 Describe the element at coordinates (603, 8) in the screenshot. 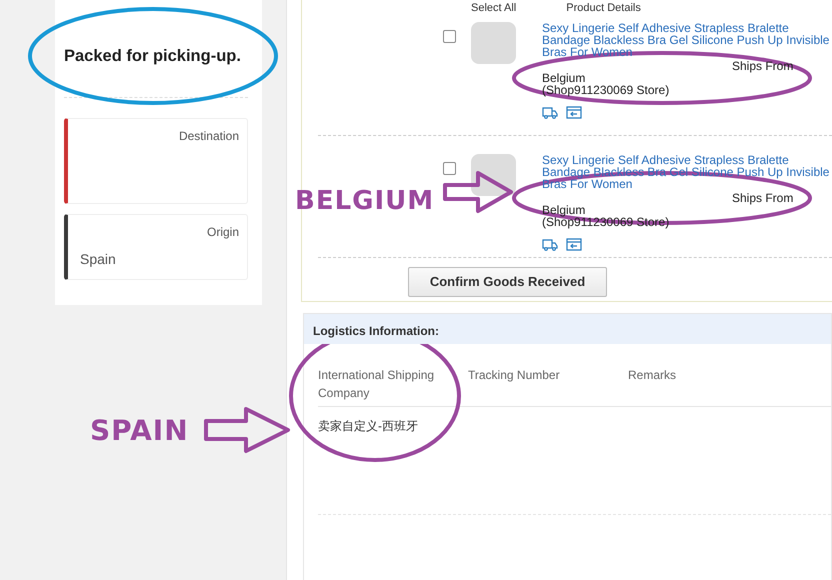

I see `column-header: Product Details` at that location.